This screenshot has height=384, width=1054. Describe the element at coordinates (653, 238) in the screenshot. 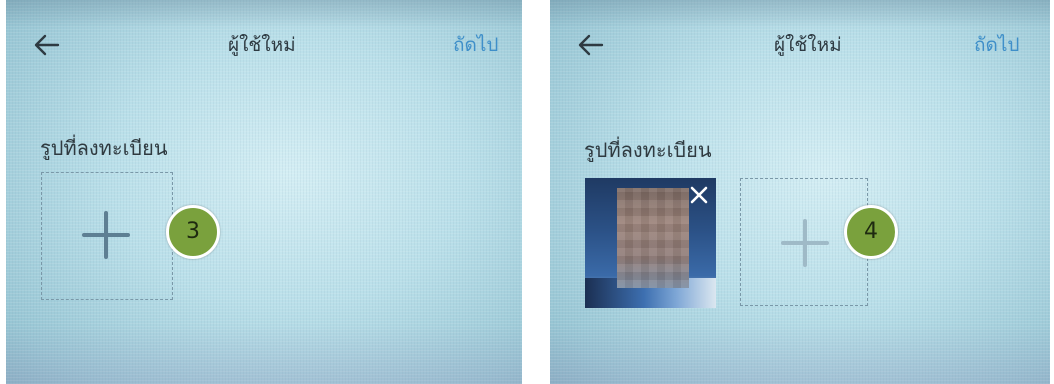

I see `blurred-face` at that location.